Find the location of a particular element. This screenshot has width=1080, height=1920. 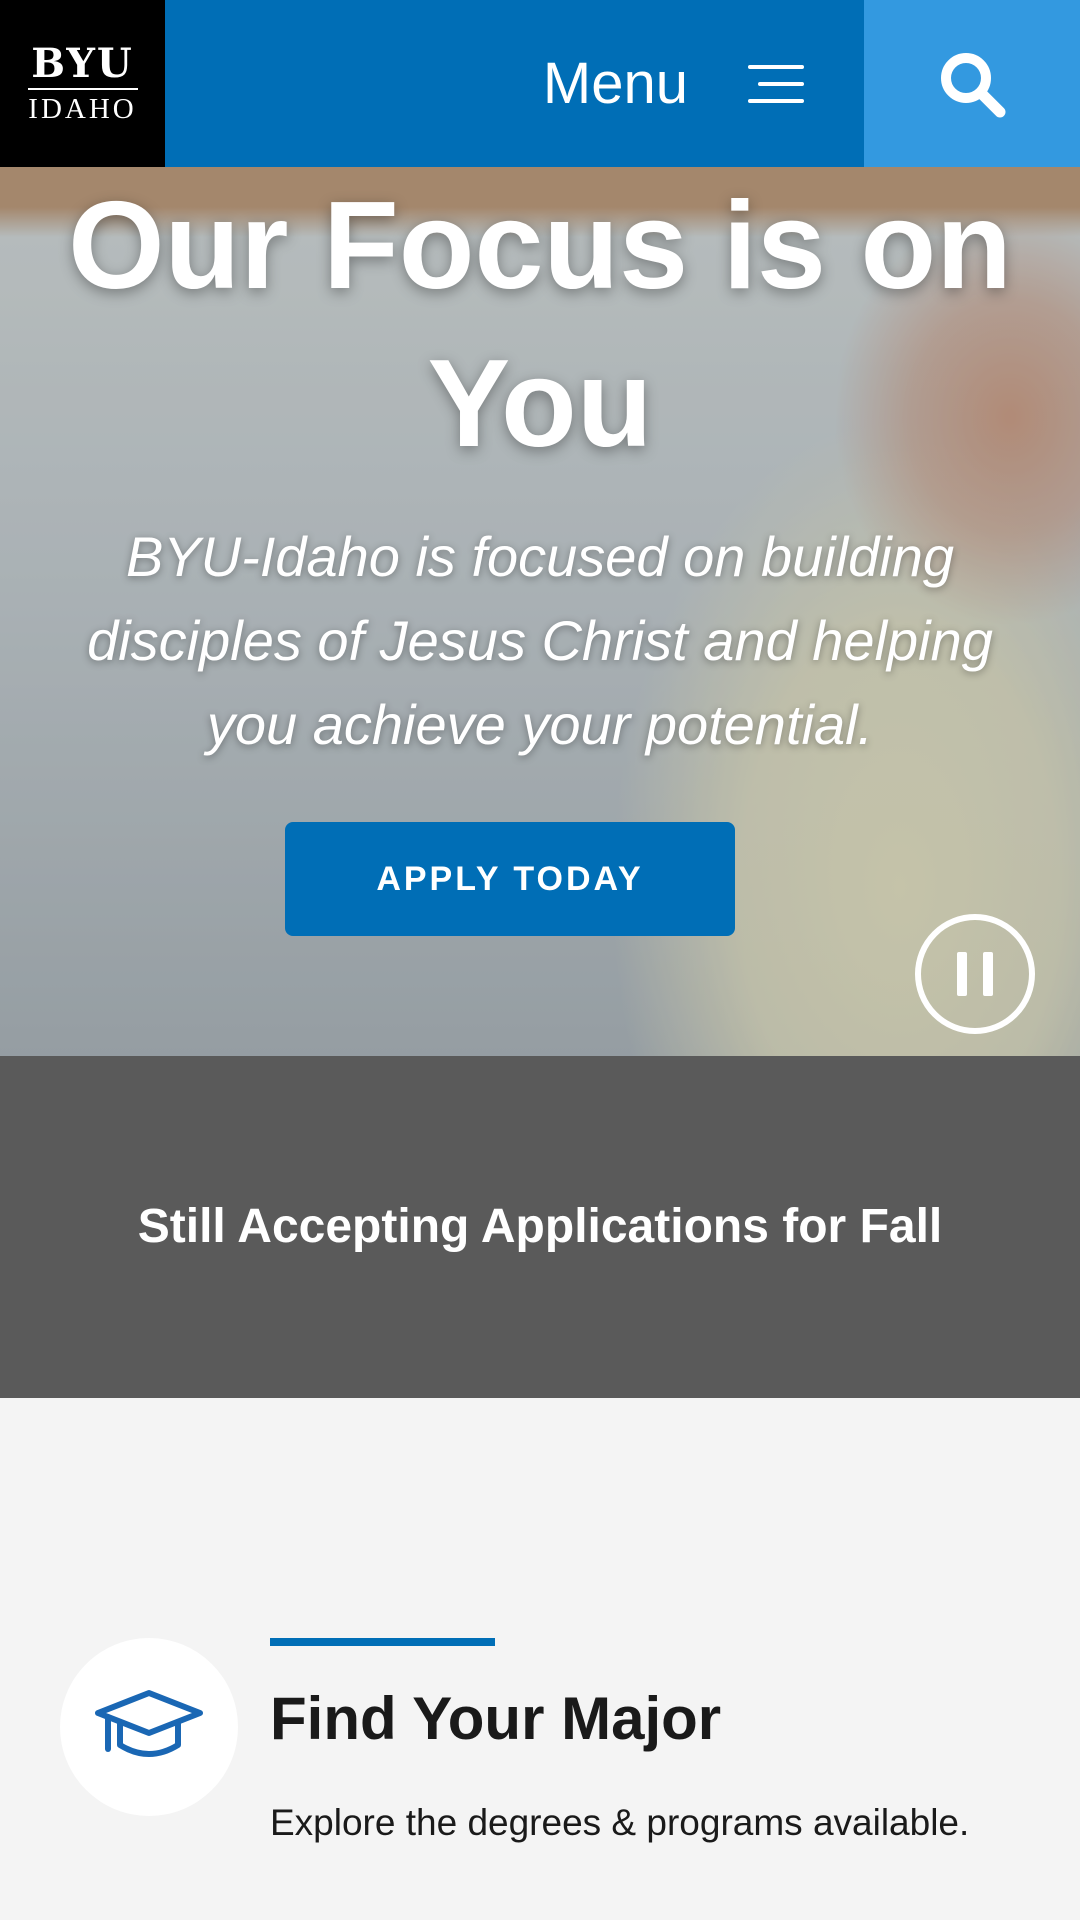

site-header: BYU IDAHO Menu is located at coordinates (540, 83).